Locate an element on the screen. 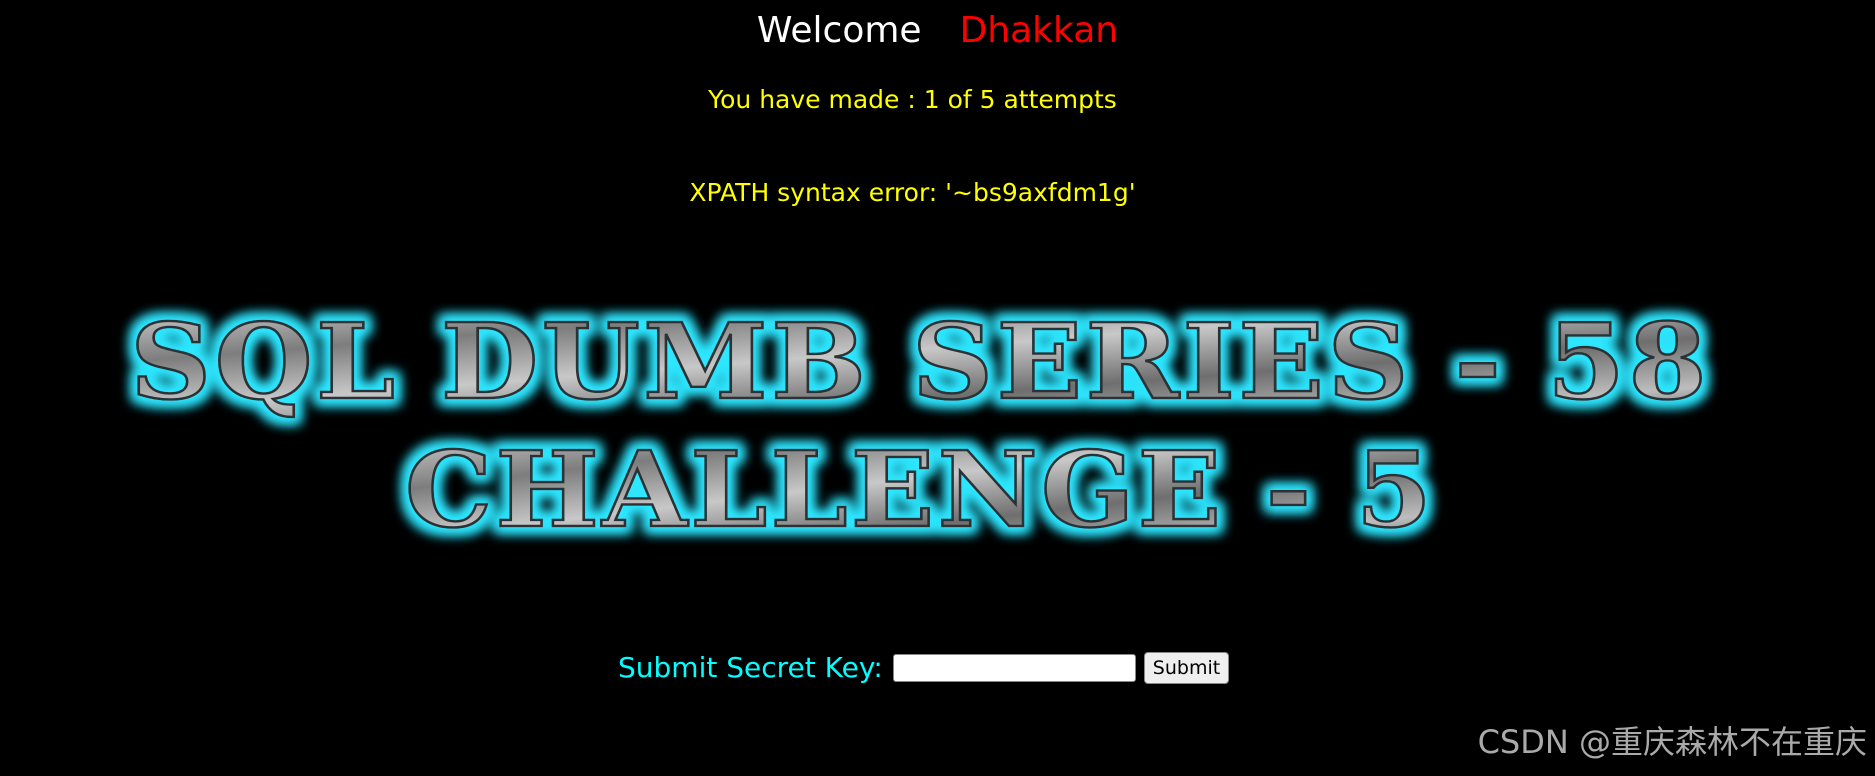 The height and width of the screenshot is (776, 1875). welcome-line: Welcome Dhakkan is located at coordinates (937, 31).